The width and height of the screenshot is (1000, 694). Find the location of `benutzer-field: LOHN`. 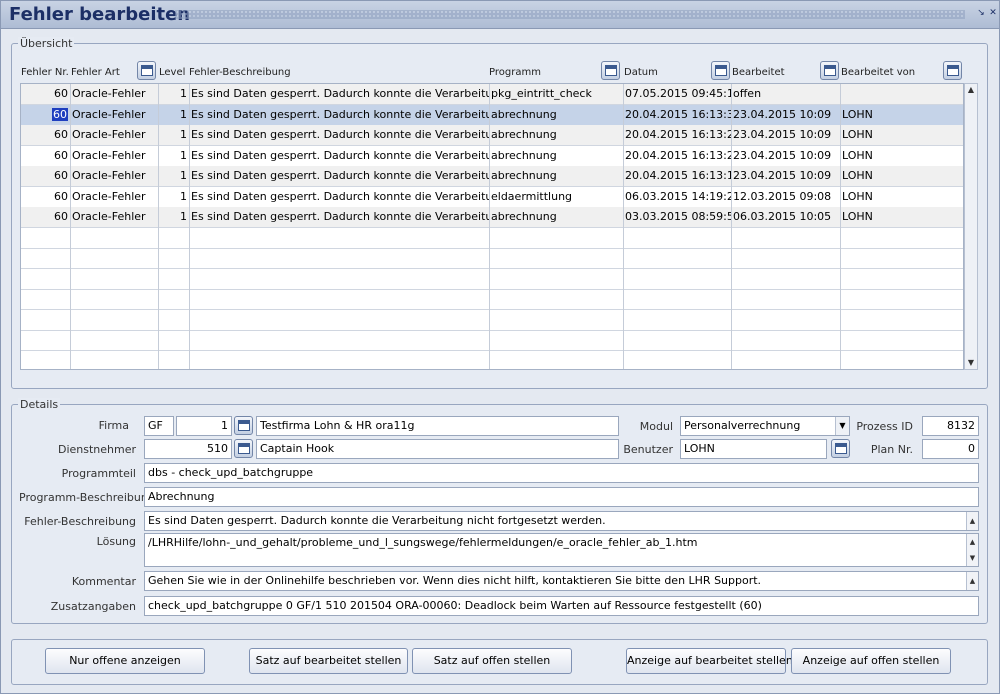

benutzer-field: LOHN is located at coordinates (753, 449).